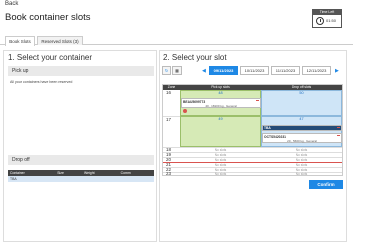 Image resolution: width=369 pixels, height=243 pixels. Describe the element at coordinates (176, 40) in the screenshot. I see `tabs-bar: Book Slots Reserved Slots (3)` at that location.